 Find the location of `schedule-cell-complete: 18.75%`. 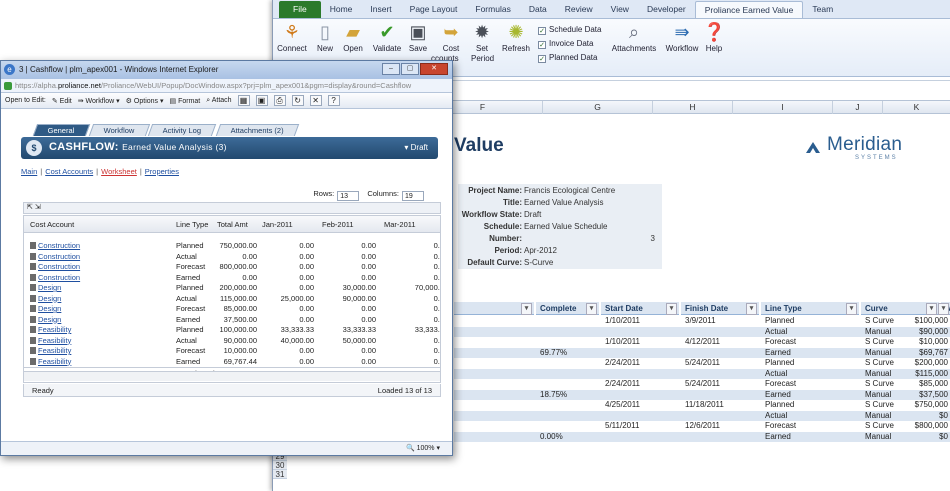

schedule-cell-complete: 18.75% is located at coordinates (553, 395).